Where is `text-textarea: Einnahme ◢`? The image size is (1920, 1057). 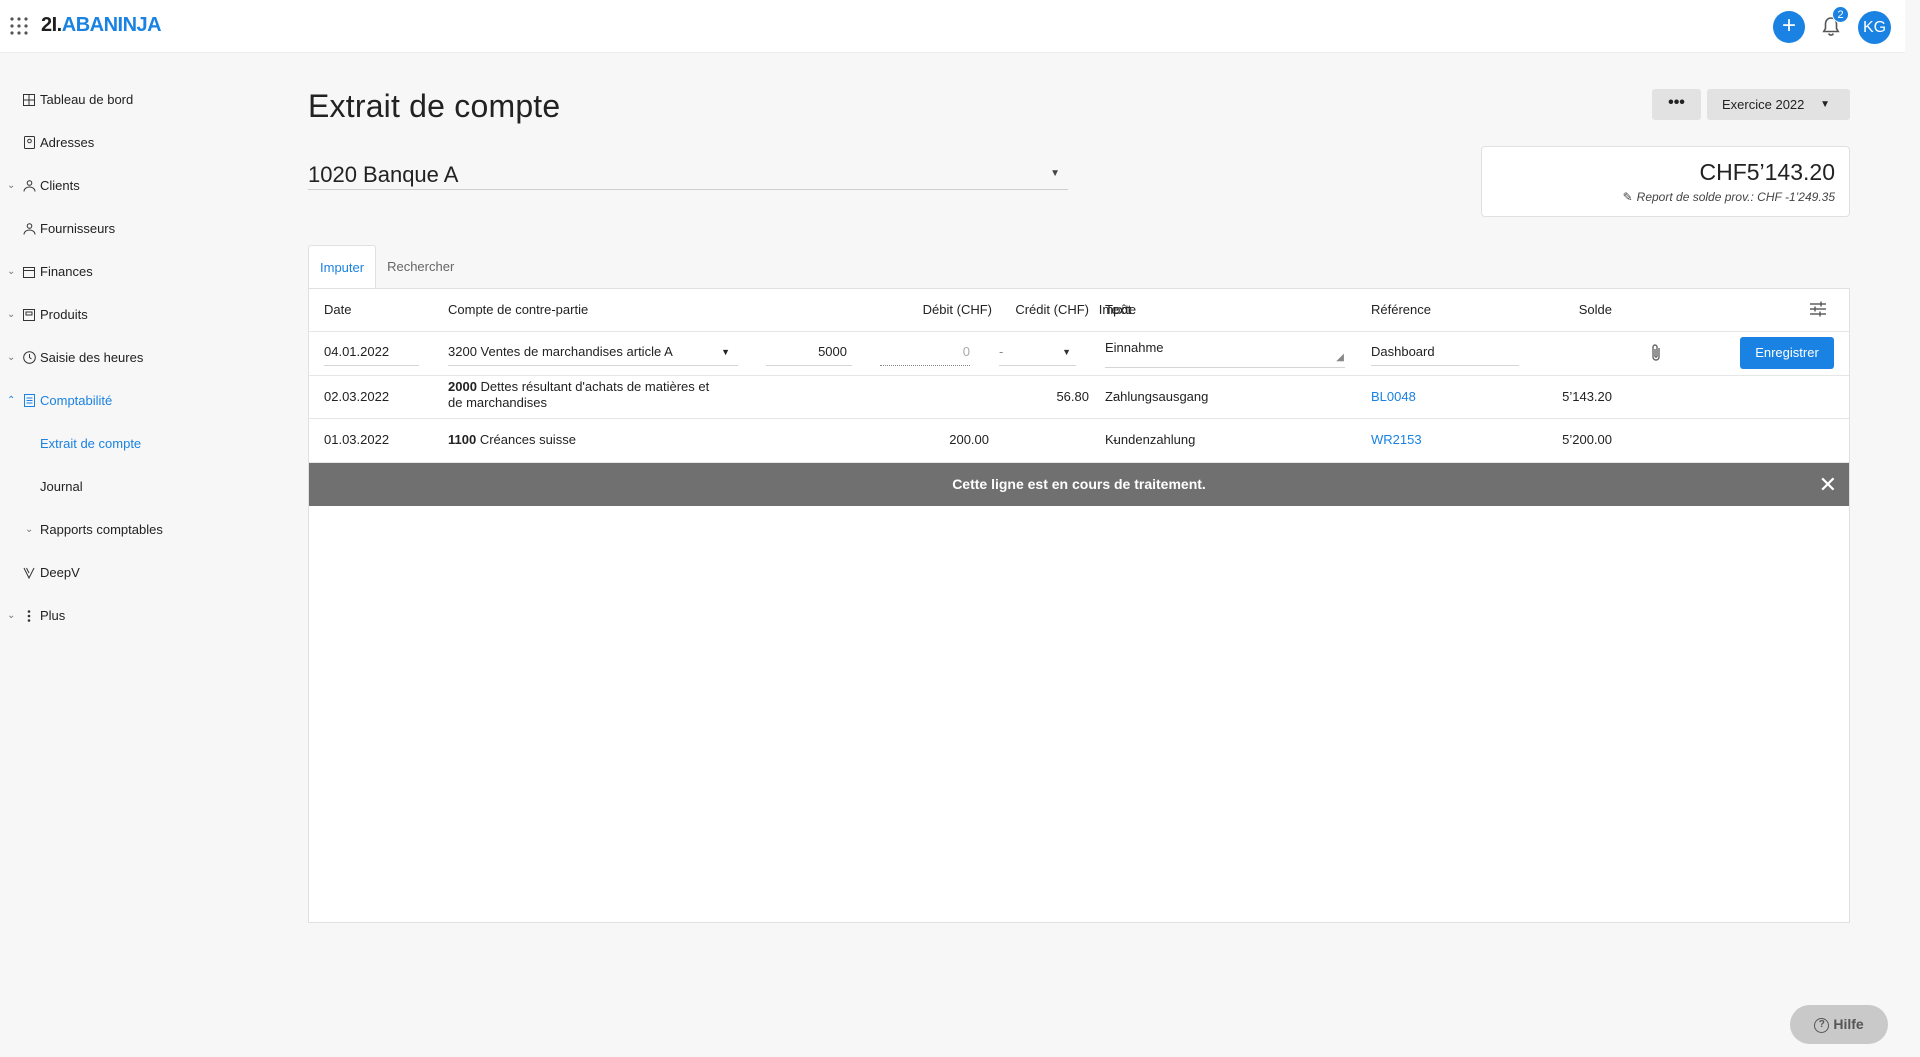 text-textarea: Einnahme ◢ is located at coordinates (1225, 351).